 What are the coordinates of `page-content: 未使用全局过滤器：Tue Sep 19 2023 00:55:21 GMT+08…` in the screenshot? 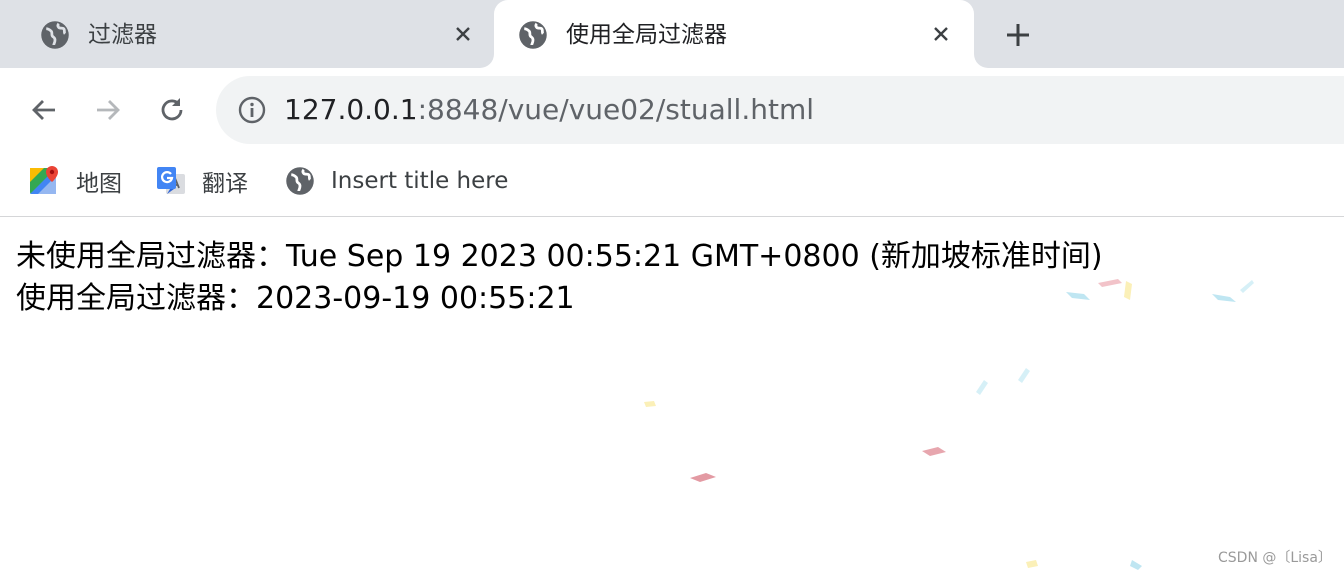 It's located at (559, 278).